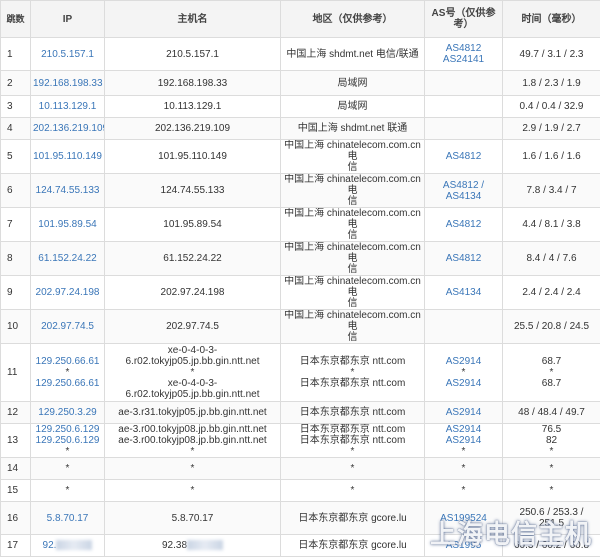 This screenshot has width=600, height=557. What do you see at coordinates (551, 361) in the screenshot?
I see `time-text: 68.7` at bounding box center [551, 361].